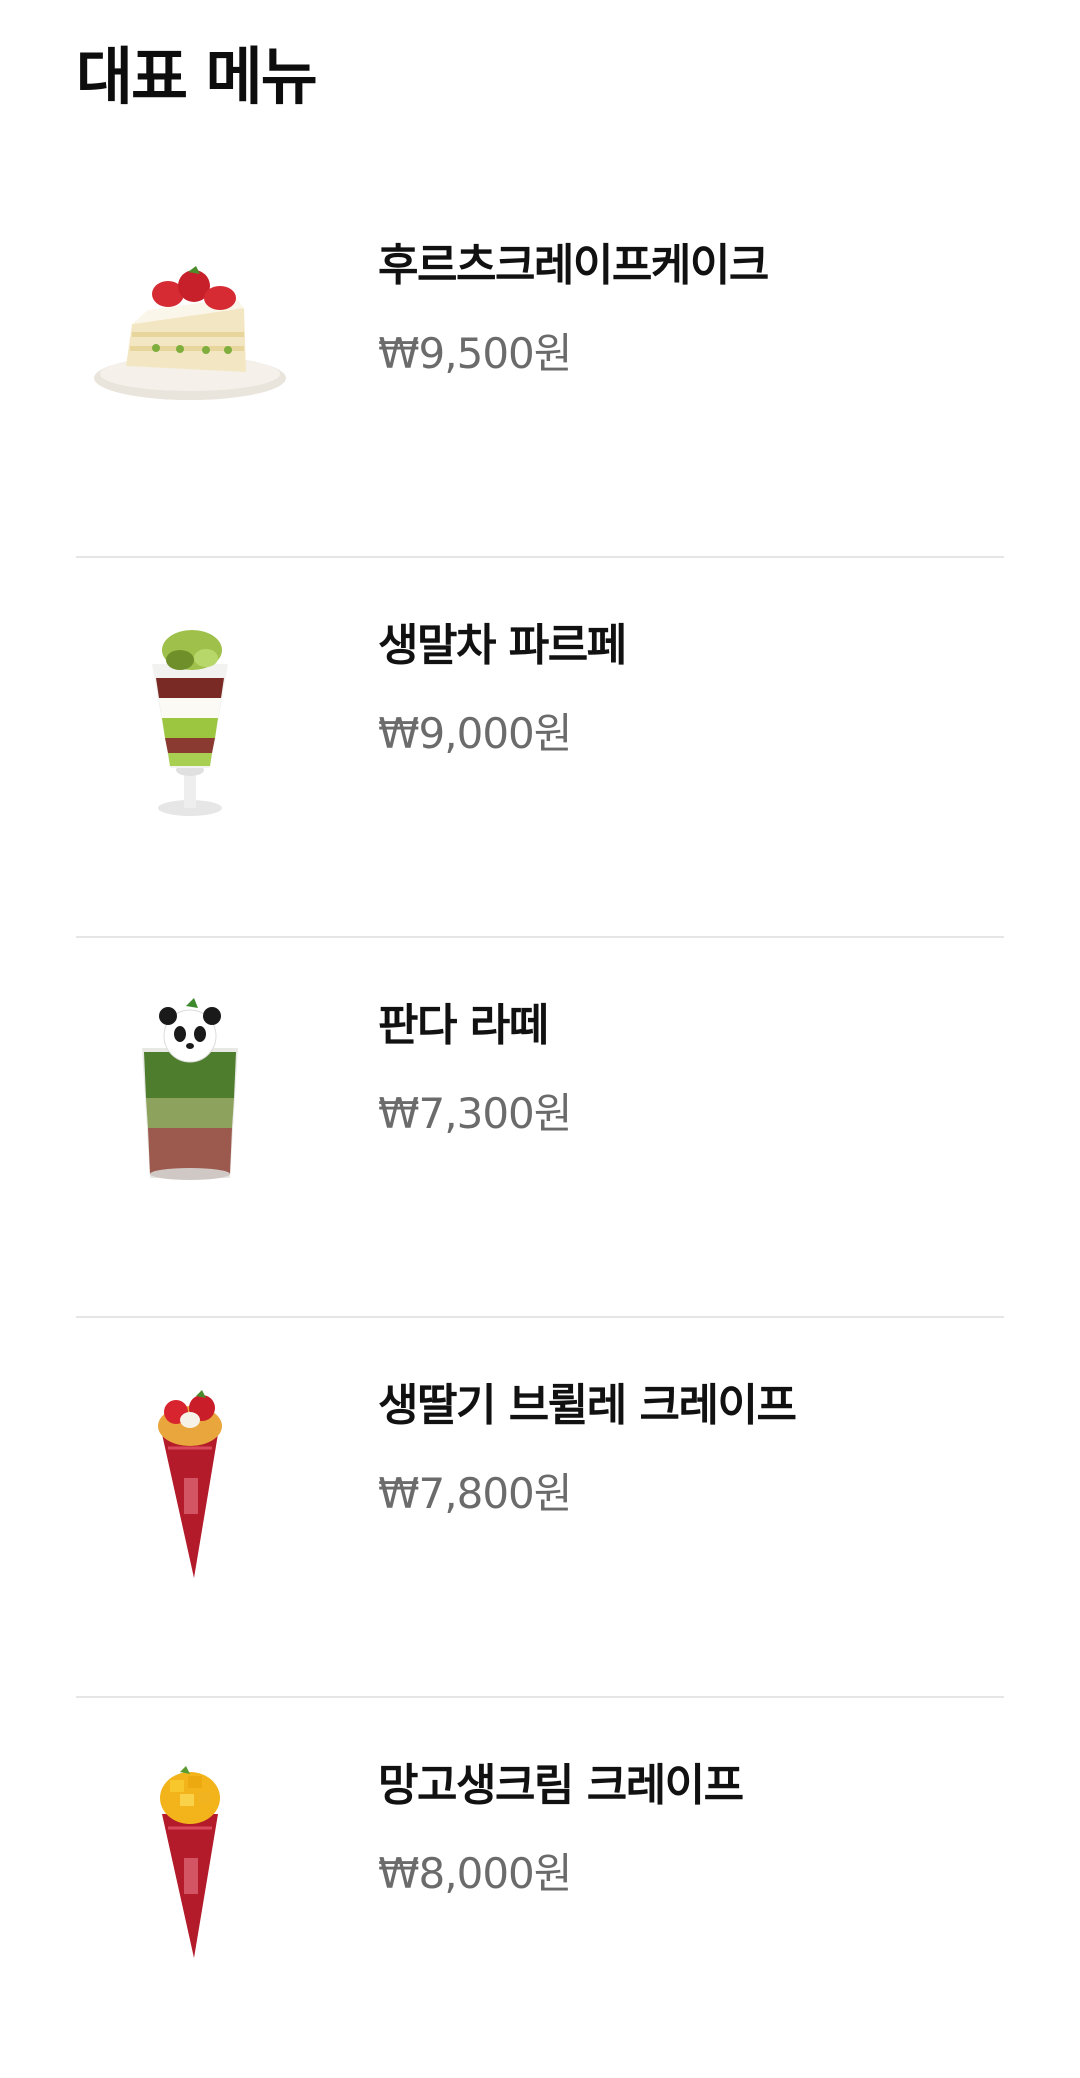 Image resolution: width=1080 pixels, height=2078 pixels. I want to click on menu-item-name: 후르츠크레이프케이크, so click(573, 265).